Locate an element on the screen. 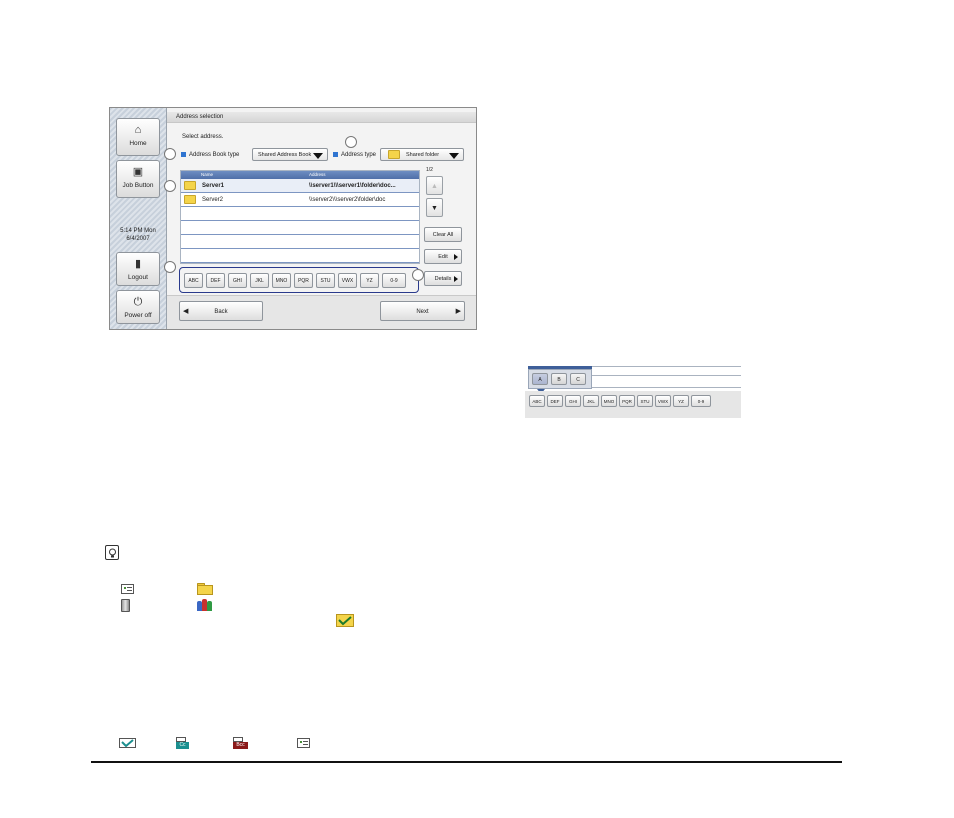 The image size is (954, 818). home-label: Home is located at coordinates (138, 143).